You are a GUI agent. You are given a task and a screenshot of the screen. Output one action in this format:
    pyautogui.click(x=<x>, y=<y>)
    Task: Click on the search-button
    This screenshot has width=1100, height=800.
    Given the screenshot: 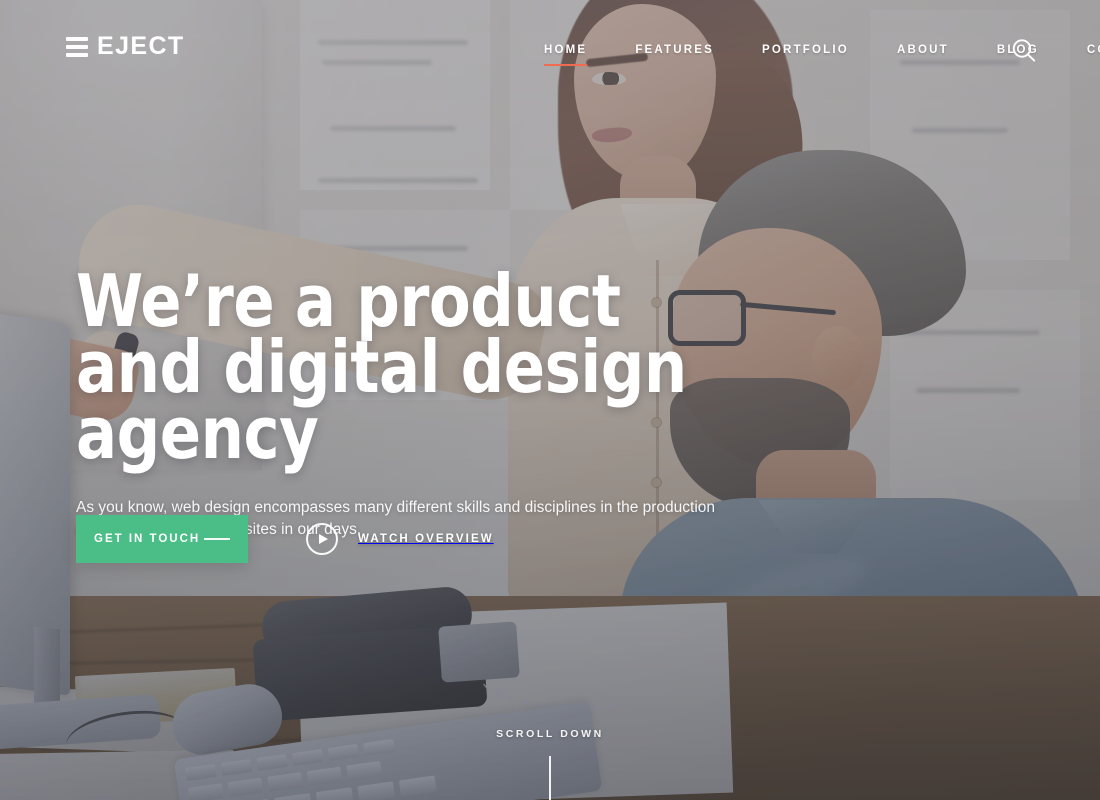 What is the action you would take?
    pyautogui.click(x=1024, y=51)
    